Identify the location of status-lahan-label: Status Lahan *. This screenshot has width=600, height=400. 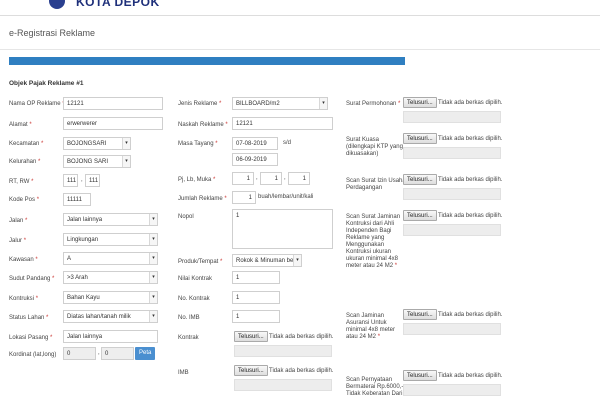
(29, 318).